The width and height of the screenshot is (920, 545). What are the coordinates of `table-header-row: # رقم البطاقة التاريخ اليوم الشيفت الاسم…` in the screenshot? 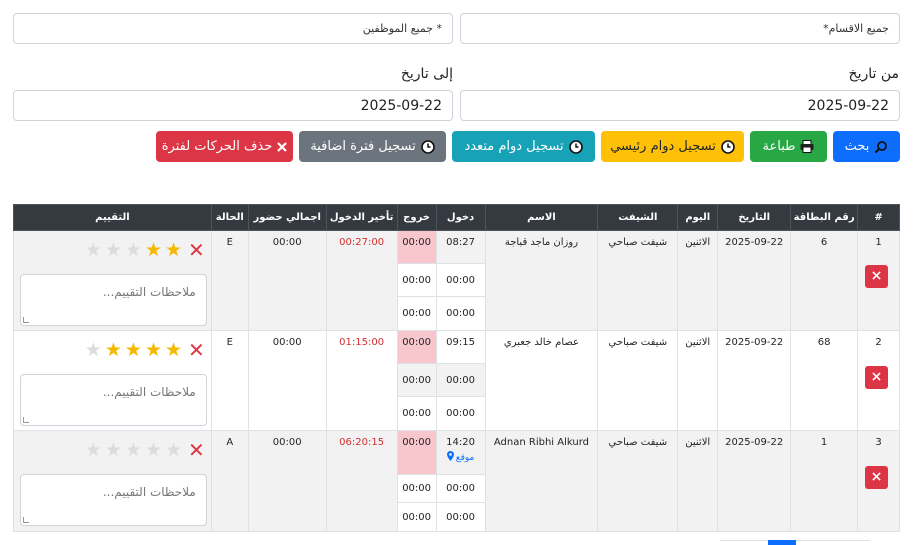 It's located at (456, 217).